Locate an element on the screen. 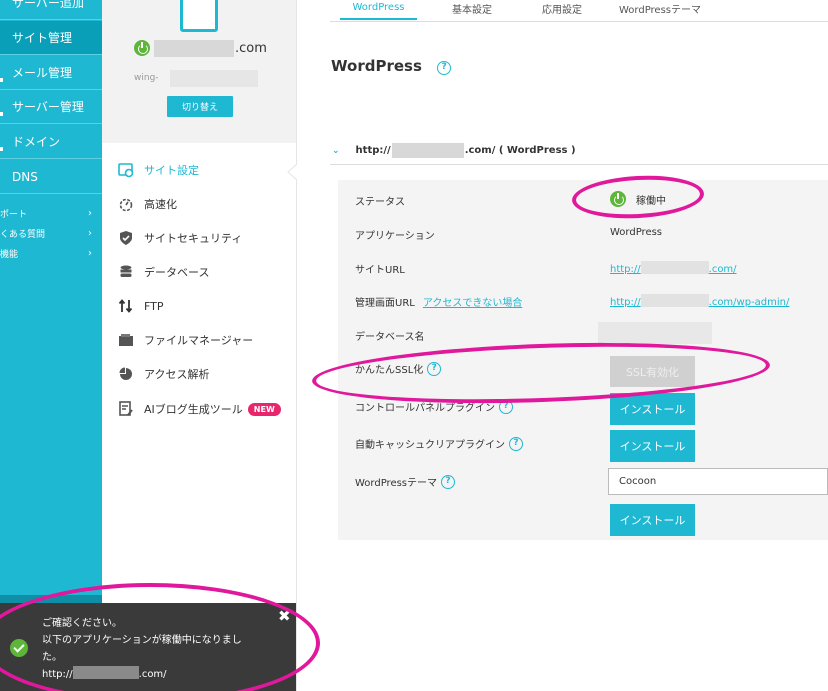 Image resolution: width=828 pixels, height=691 pixels. menu-item-site-settings: サイト設定 is located at coordinates (158, 170).